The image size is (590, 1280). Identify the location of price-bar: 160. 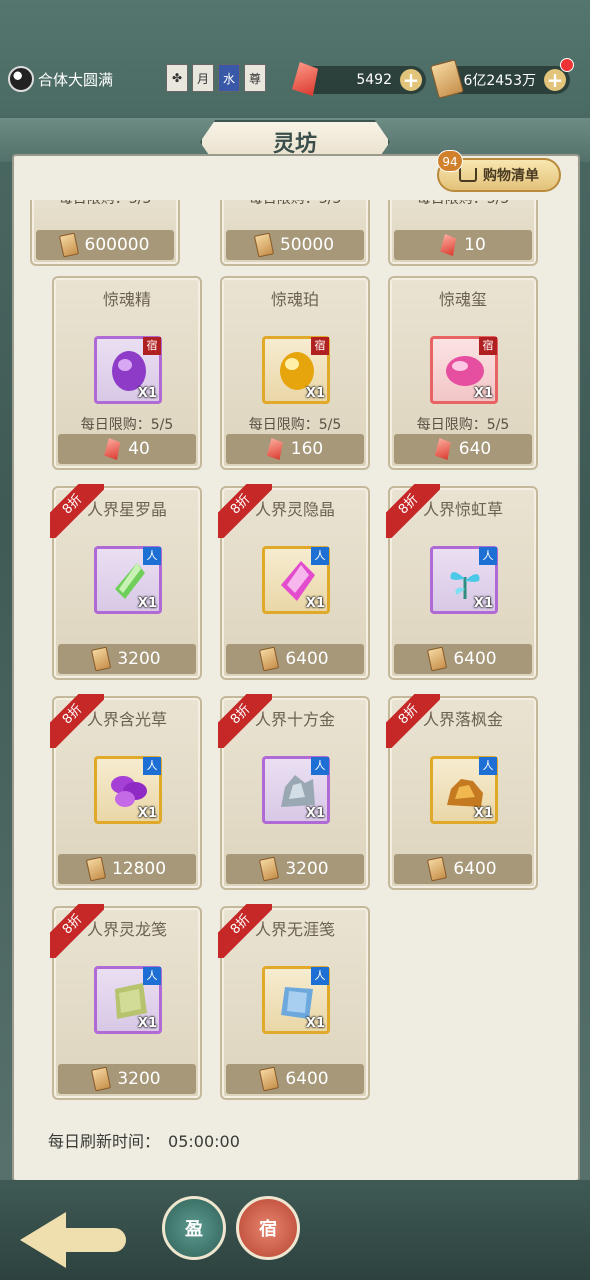
(295, 449).